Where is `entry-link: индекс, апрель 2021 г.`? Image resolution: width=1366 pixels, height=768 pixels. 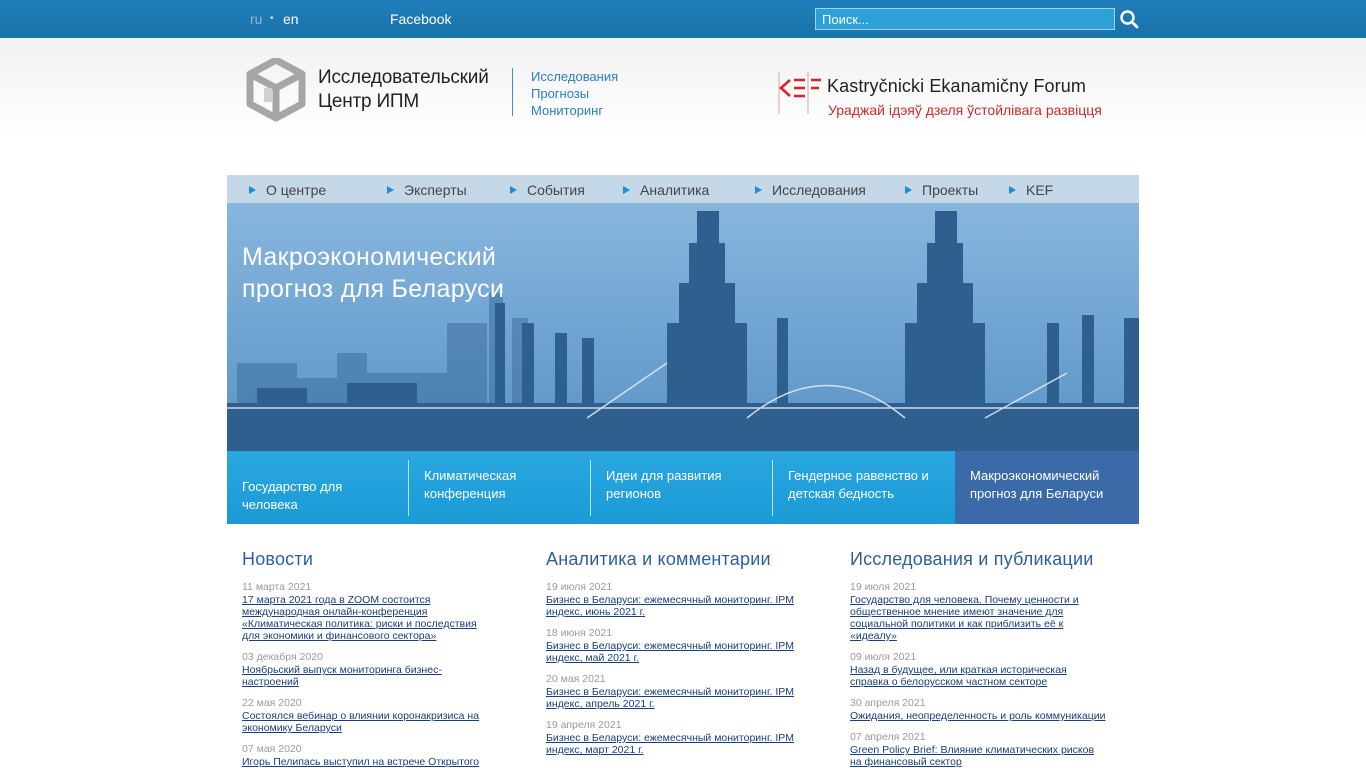
entry-link: индекс, апрель 2021 г. is located at coordinates (686, 704).